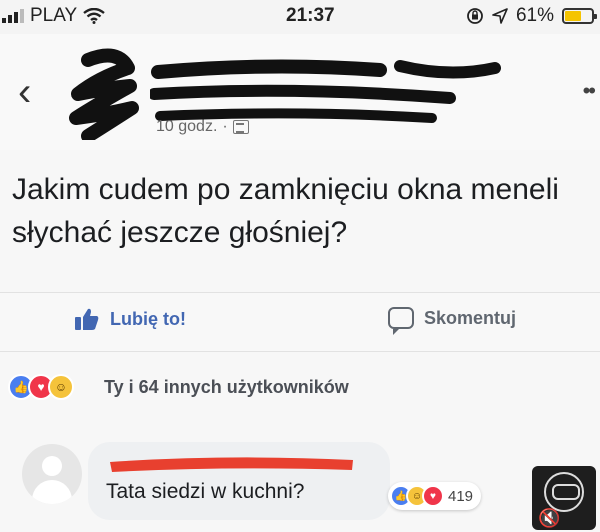 The image size is (600, 532). I want to click on avatar-body, so click(52, 492).